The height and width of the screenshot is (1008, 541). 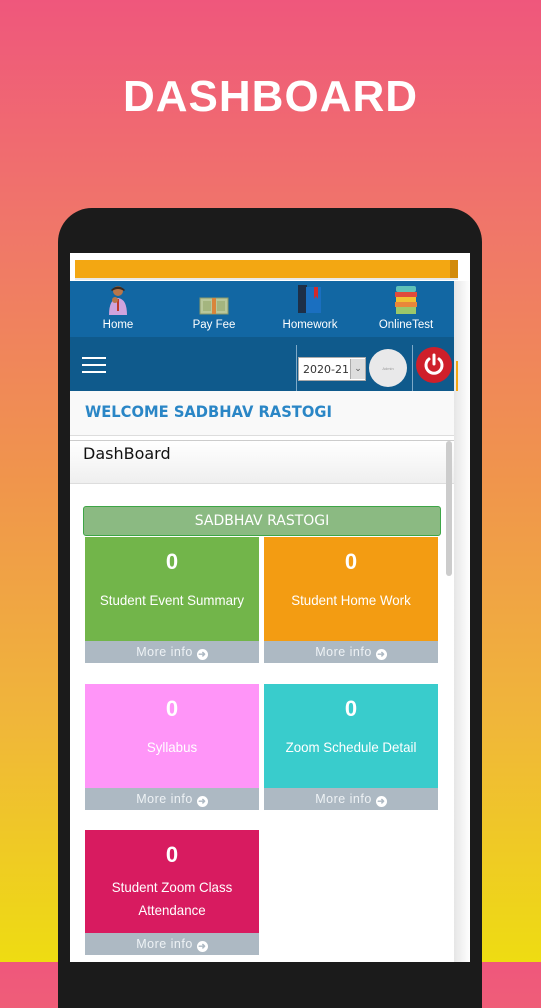 What do you see at coordinates (262, 462) in the screenshot?
I see `page-heading-bar: DashBoard` at bounding box center [262, 462].